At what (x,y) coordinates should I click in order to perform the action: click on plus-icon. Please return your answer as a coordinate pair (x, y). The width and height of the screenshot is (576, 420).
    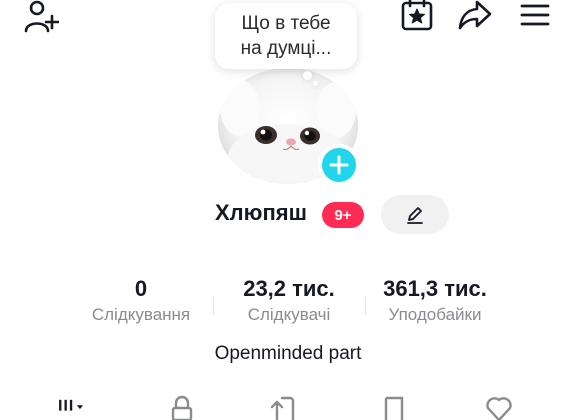
    Looking at the image, I should click on (339, 165).